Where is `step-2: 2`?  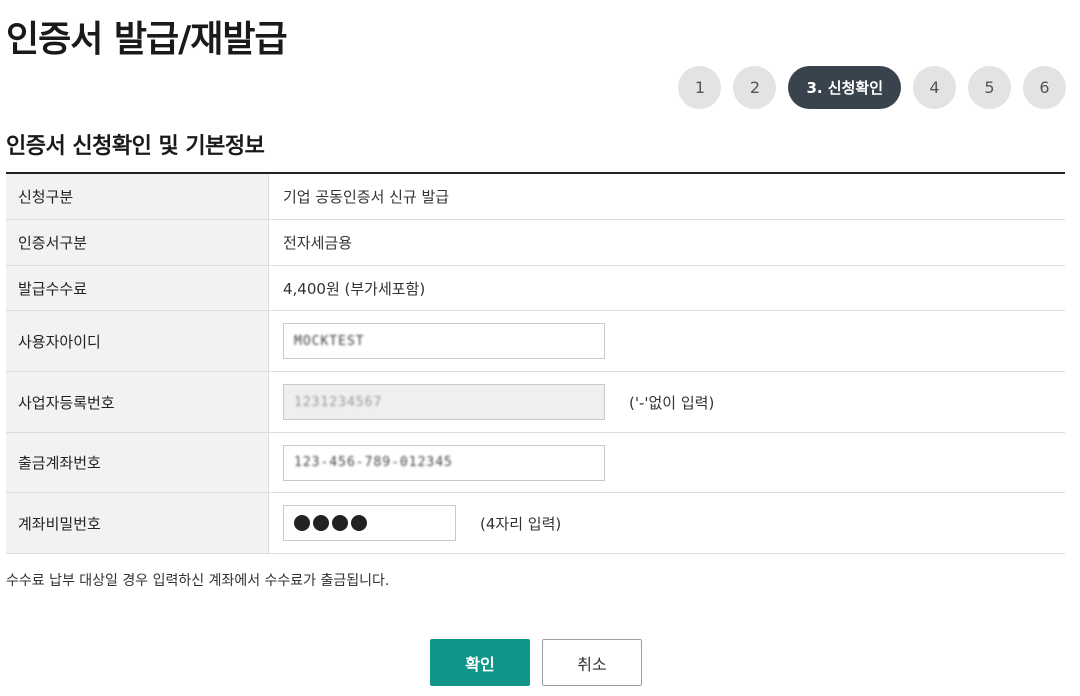
step-2: 2 is located at coordinates (755, 87).